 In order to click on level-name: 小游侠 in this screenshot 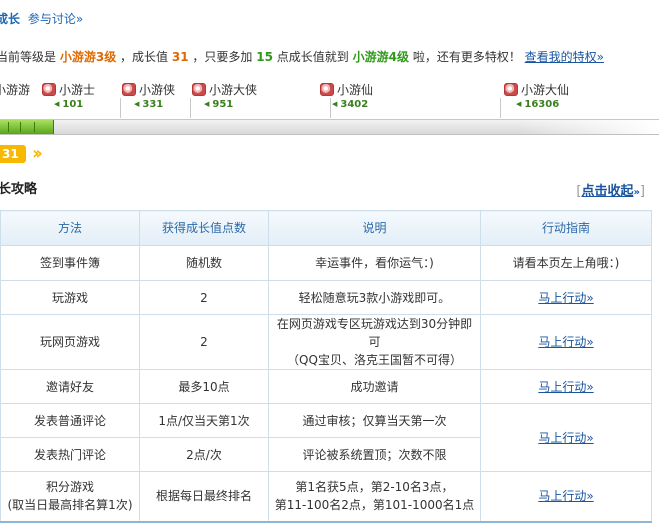, I will do `click(157, 89)`.